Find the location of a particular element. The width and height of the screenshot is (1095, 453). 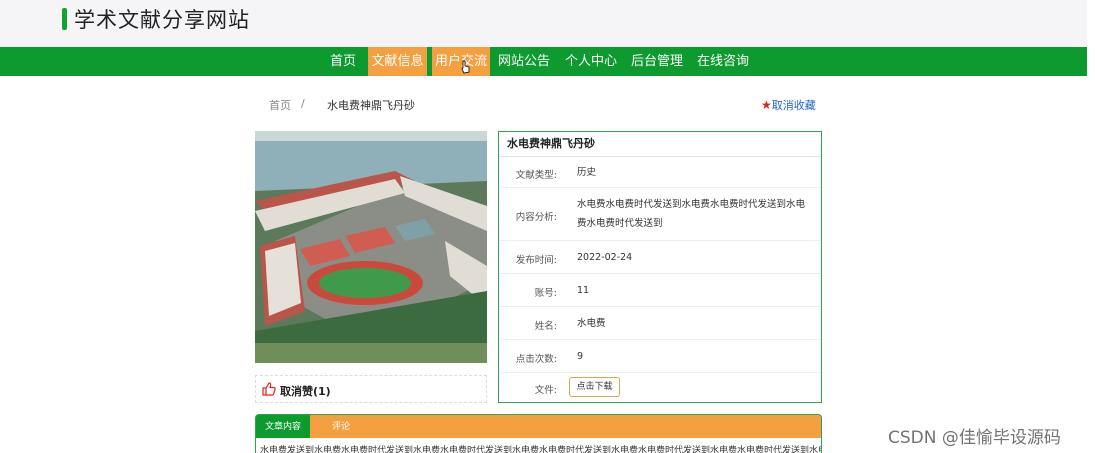

unfavorite-label: 取消收藏 is located at coordinates (793, 105).